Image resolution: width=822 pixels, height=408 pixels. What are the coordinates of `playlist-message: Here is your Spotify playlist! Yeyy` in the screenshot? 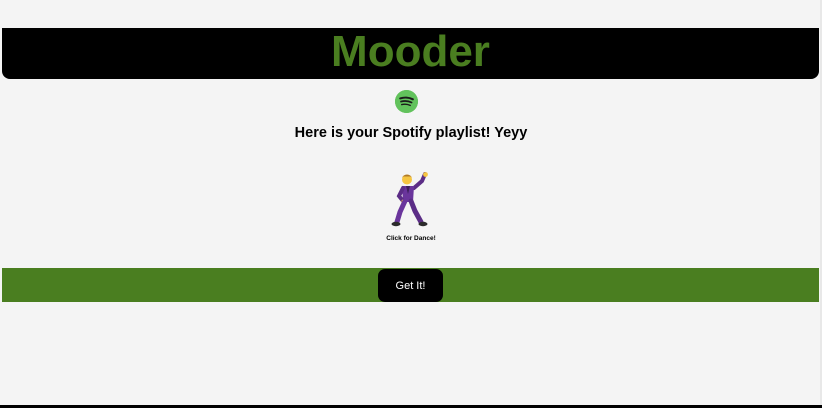 It's located at (411, 133).